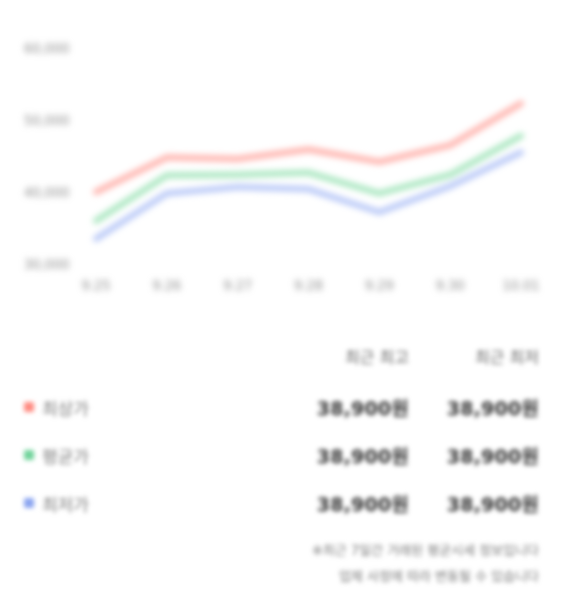 Image resolution: width=563 pixels, height=611 pixels. What do you see at coordinates (425, 551) in the screenshot?
I see `footnote-line-1: ※최근 7일간 거래된 평균시세 정보입니다` at bounding box center [425, 551].